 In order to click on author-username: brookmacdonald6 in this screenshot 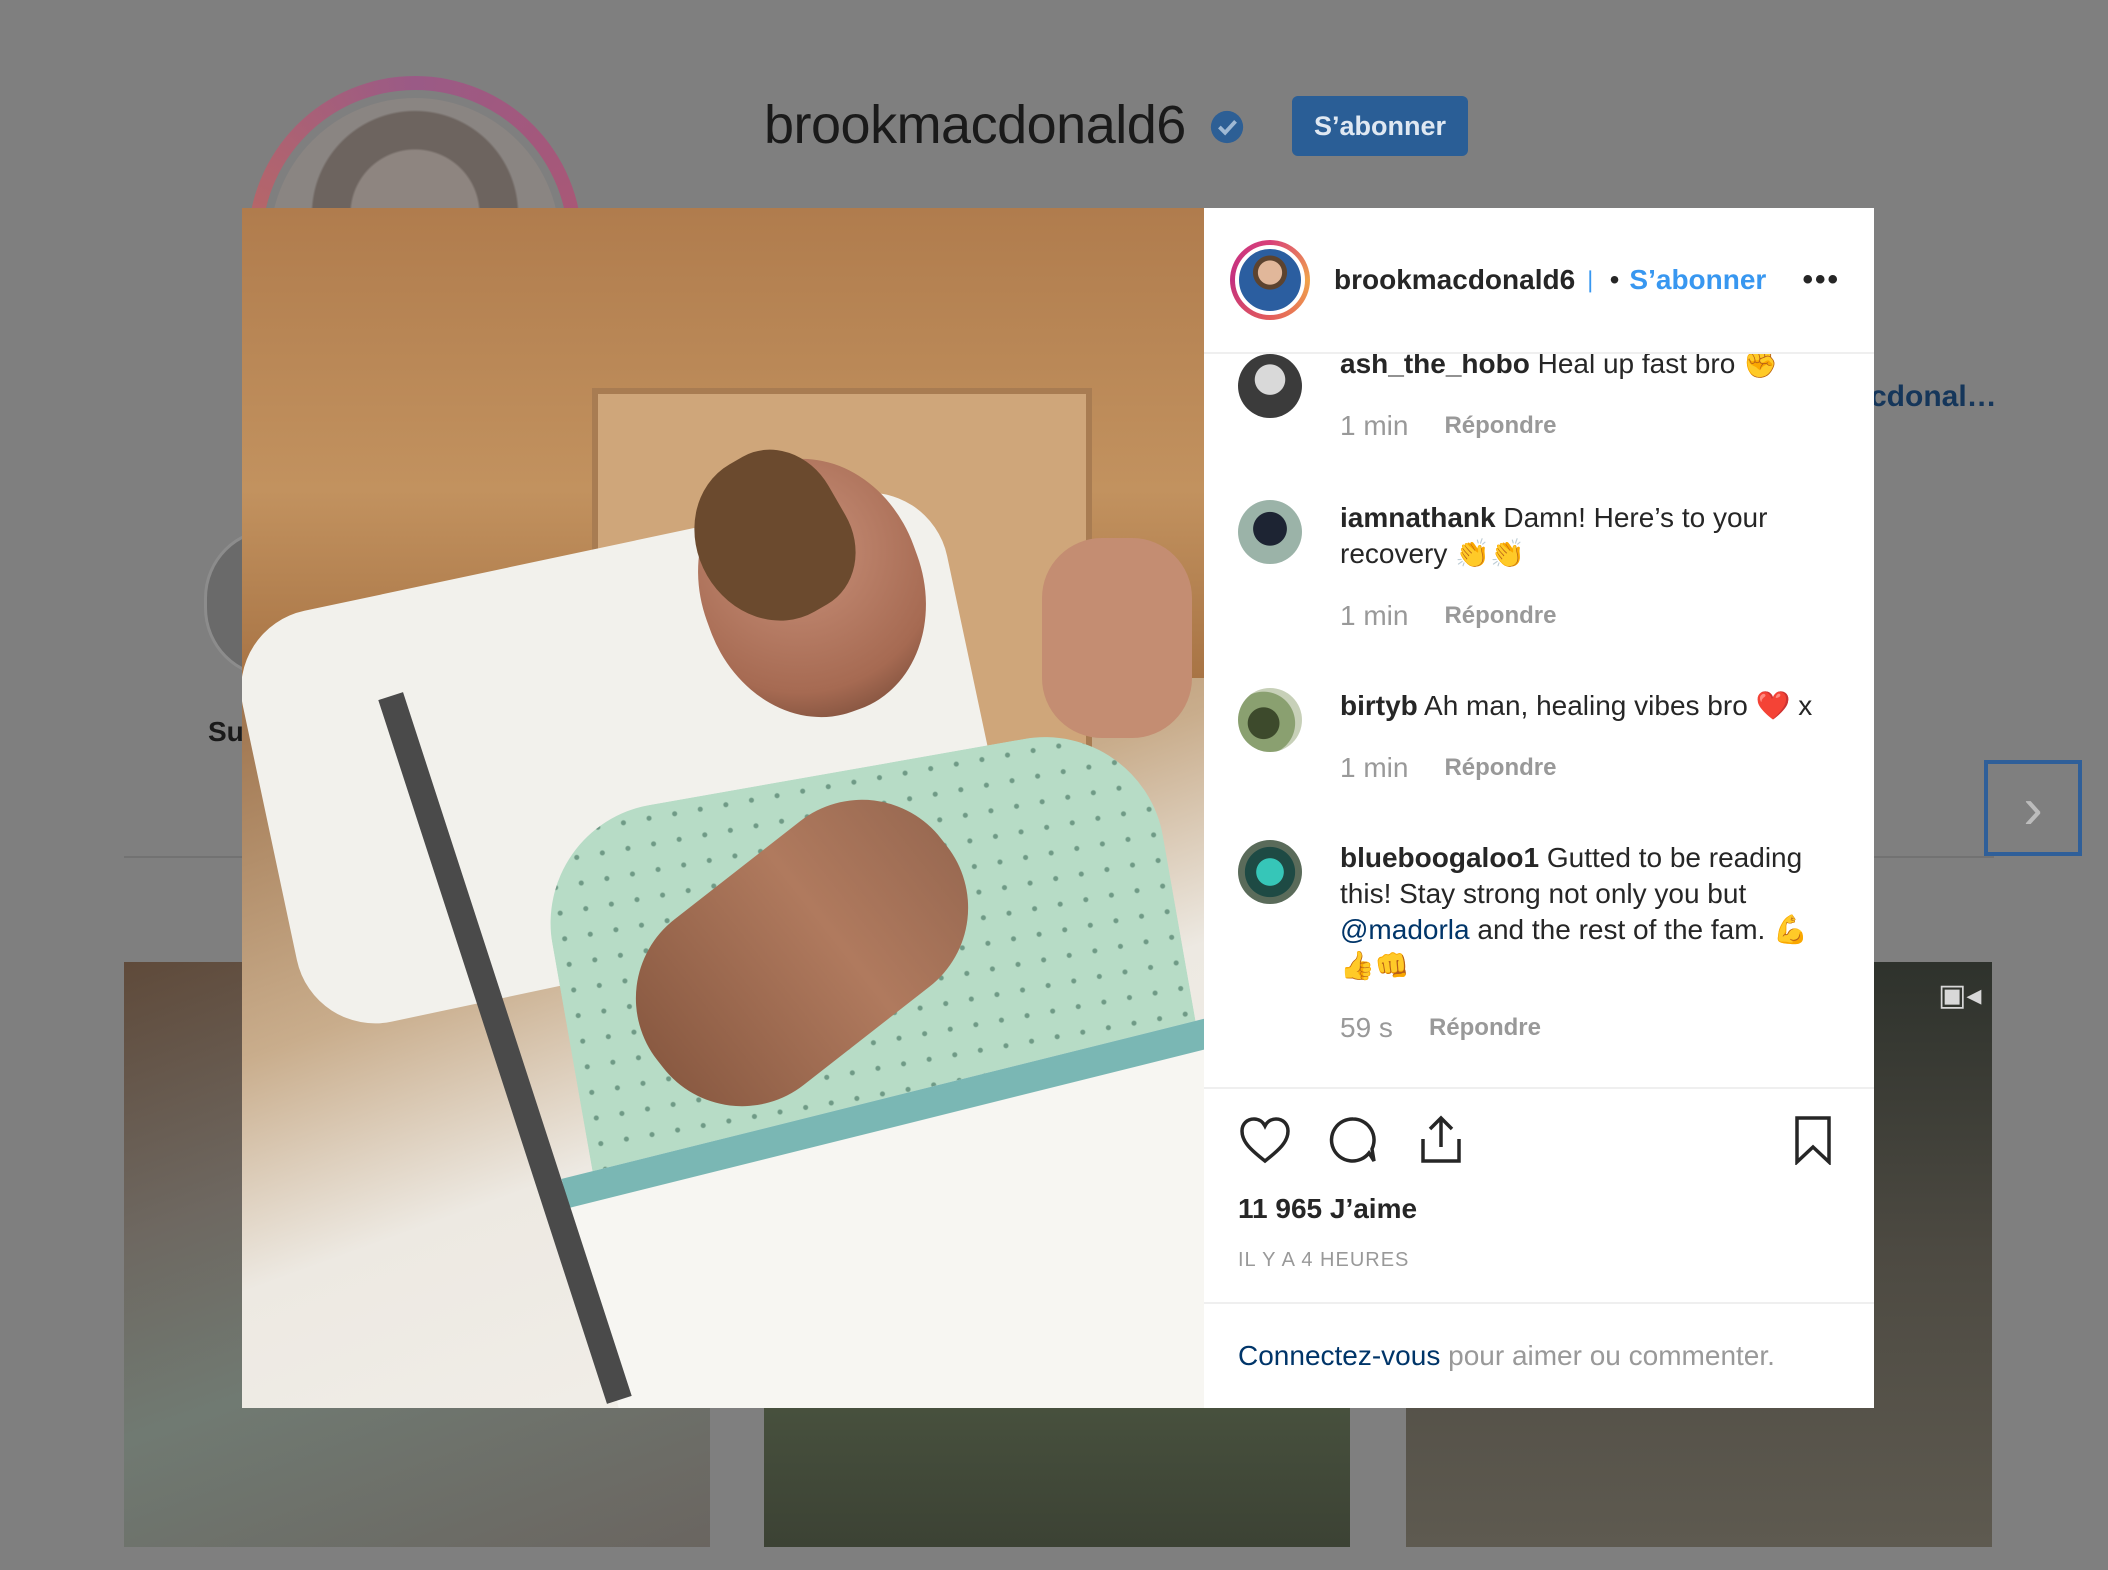, I will do `click(1454, 280)`.